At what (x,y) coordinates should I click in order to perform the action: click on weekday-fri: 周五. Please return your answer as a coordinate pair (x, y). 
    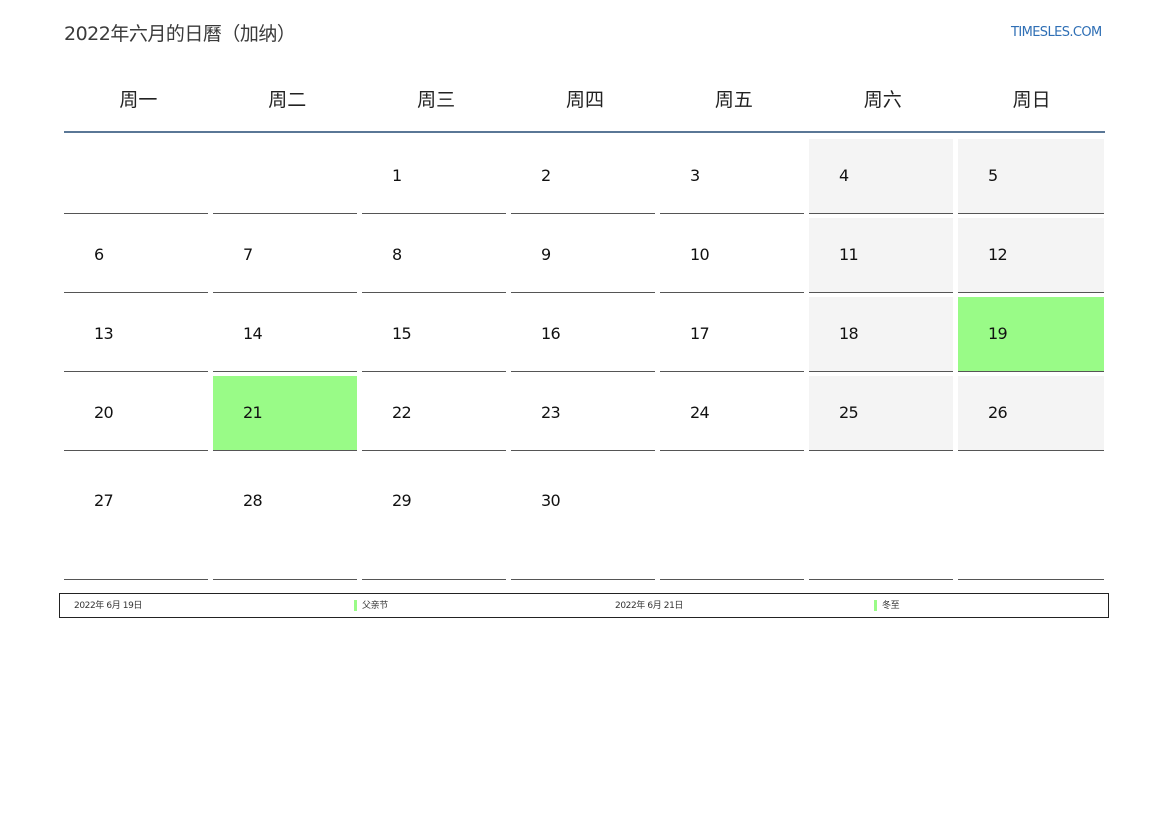
    Looking at the image, I should click on (733, 100).